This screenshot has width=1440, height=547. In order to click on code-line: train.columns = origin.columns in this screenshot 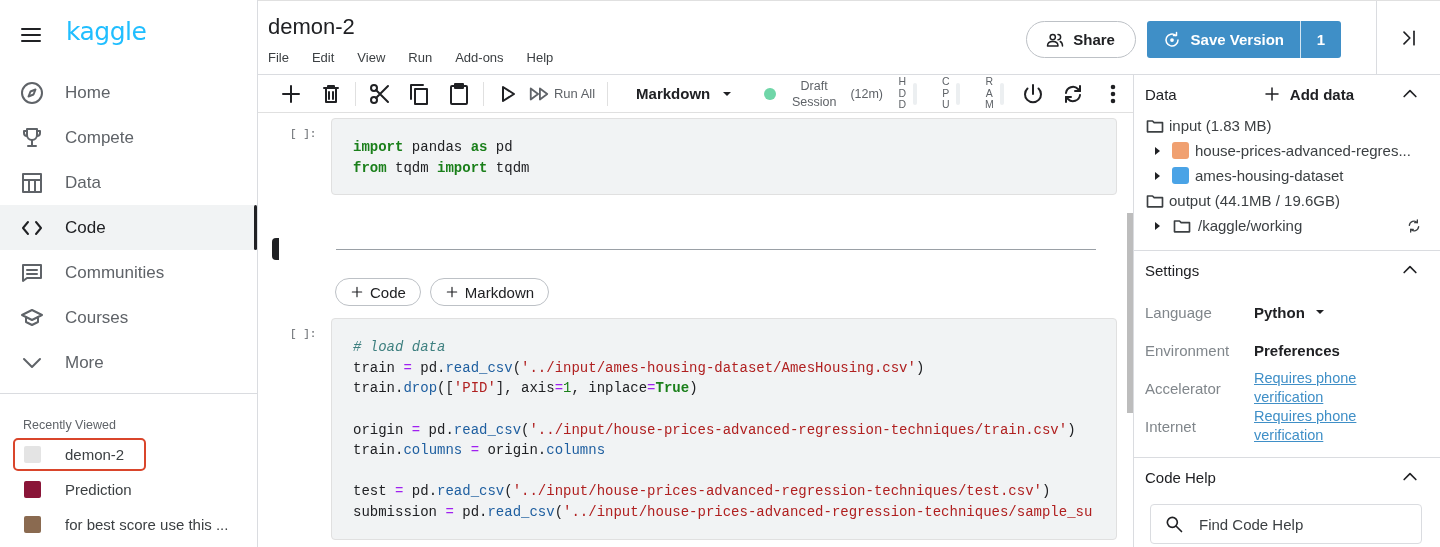, I will do `click(480, 451)`.